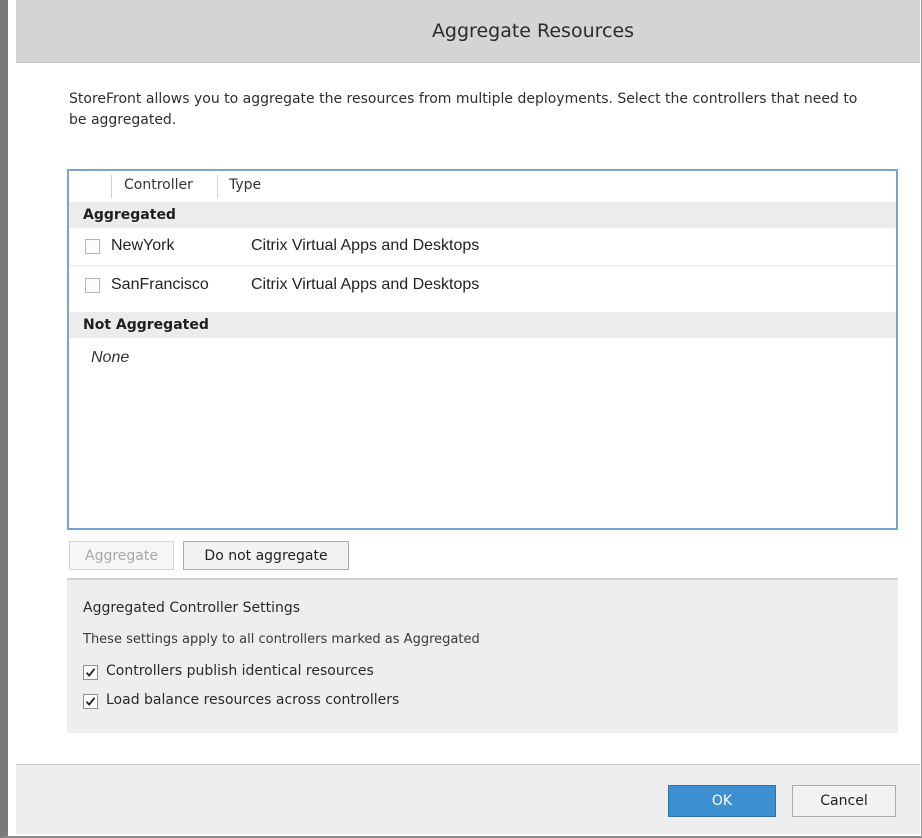 This screenshot has width=922, height=838. I want to click on column-header-type: Type, so click(245, 185).